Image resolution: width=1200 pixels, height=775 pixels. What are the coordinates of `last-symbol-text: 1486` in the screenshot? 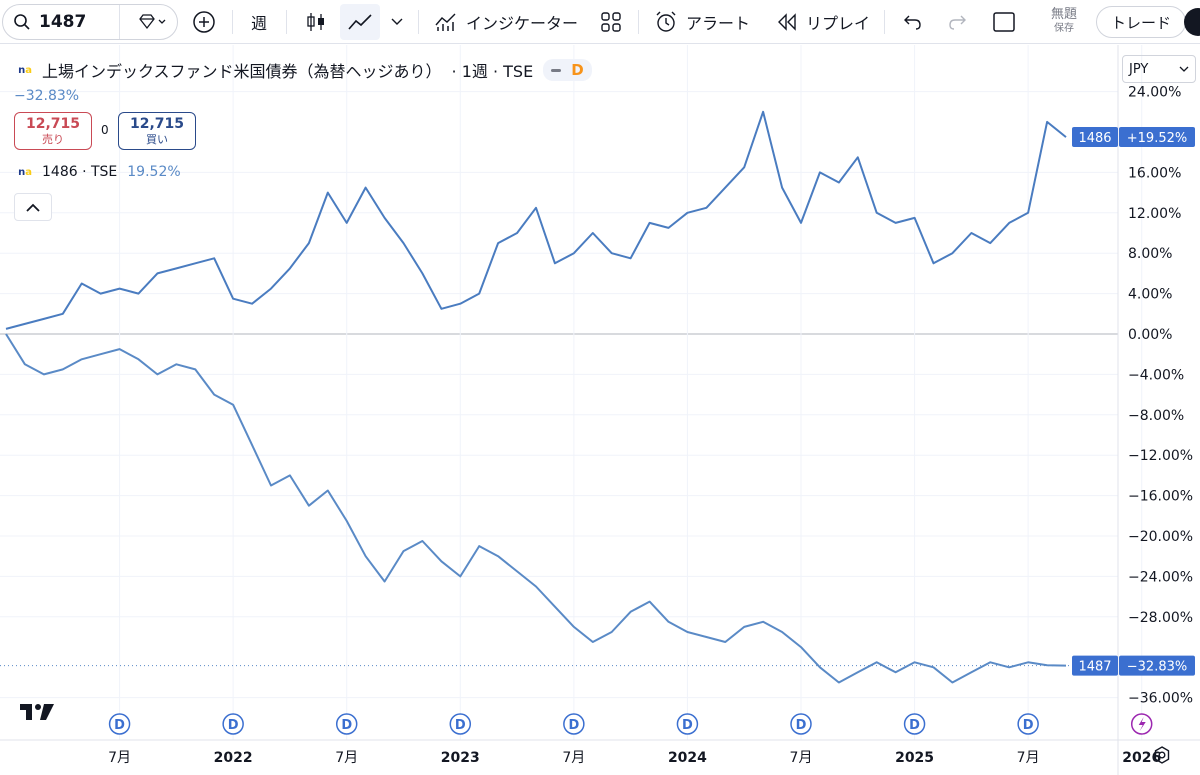 It's located at (1094, 138).